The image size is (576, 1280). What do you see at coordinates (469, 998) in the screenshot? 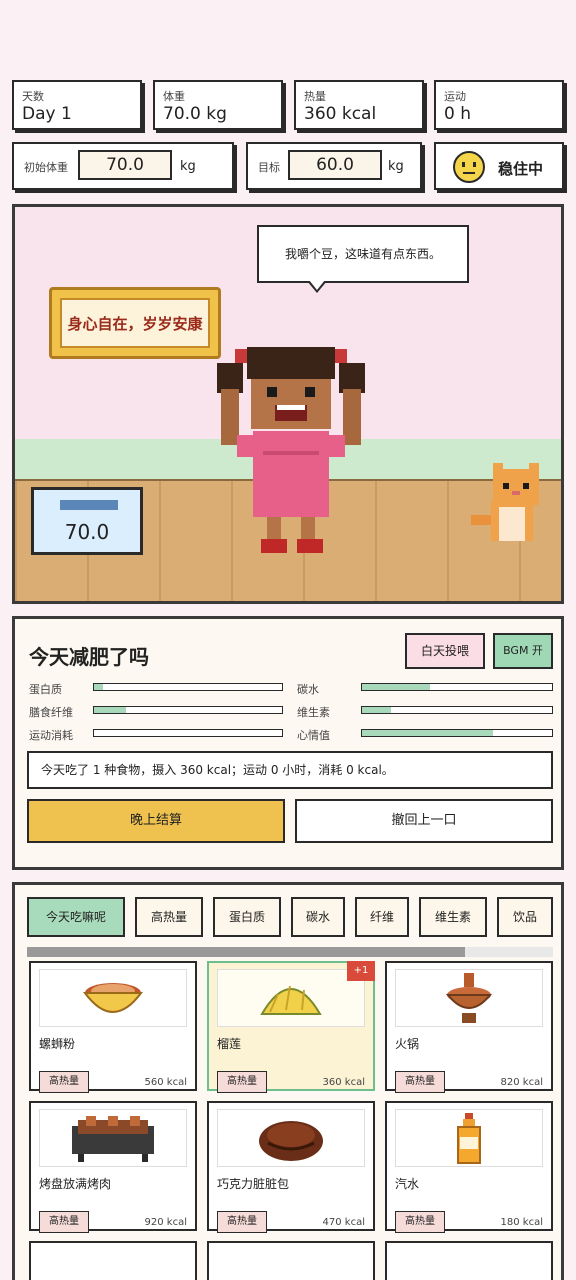
I see `hotpot-icon` at bounding box center [469, 998].